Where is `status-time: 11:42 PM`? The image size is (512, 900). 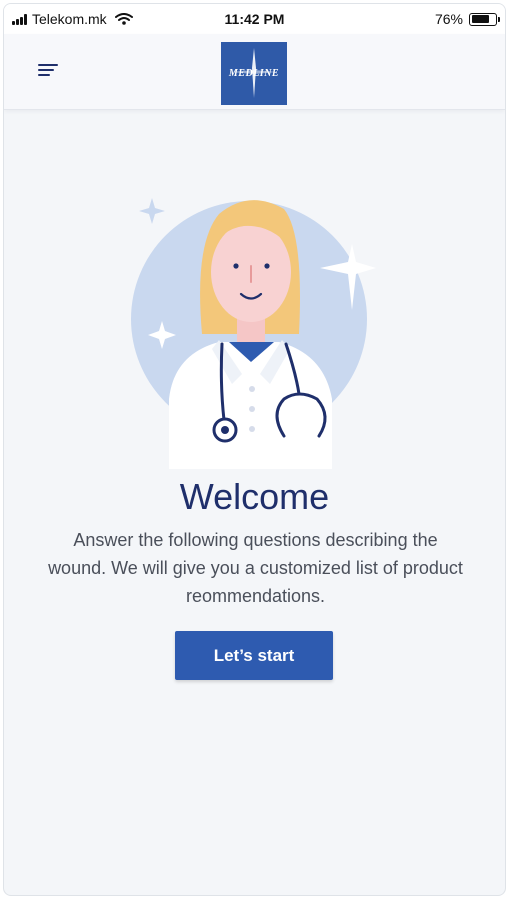 status-time: 11:42 PM is located at coordinates (254, 19).